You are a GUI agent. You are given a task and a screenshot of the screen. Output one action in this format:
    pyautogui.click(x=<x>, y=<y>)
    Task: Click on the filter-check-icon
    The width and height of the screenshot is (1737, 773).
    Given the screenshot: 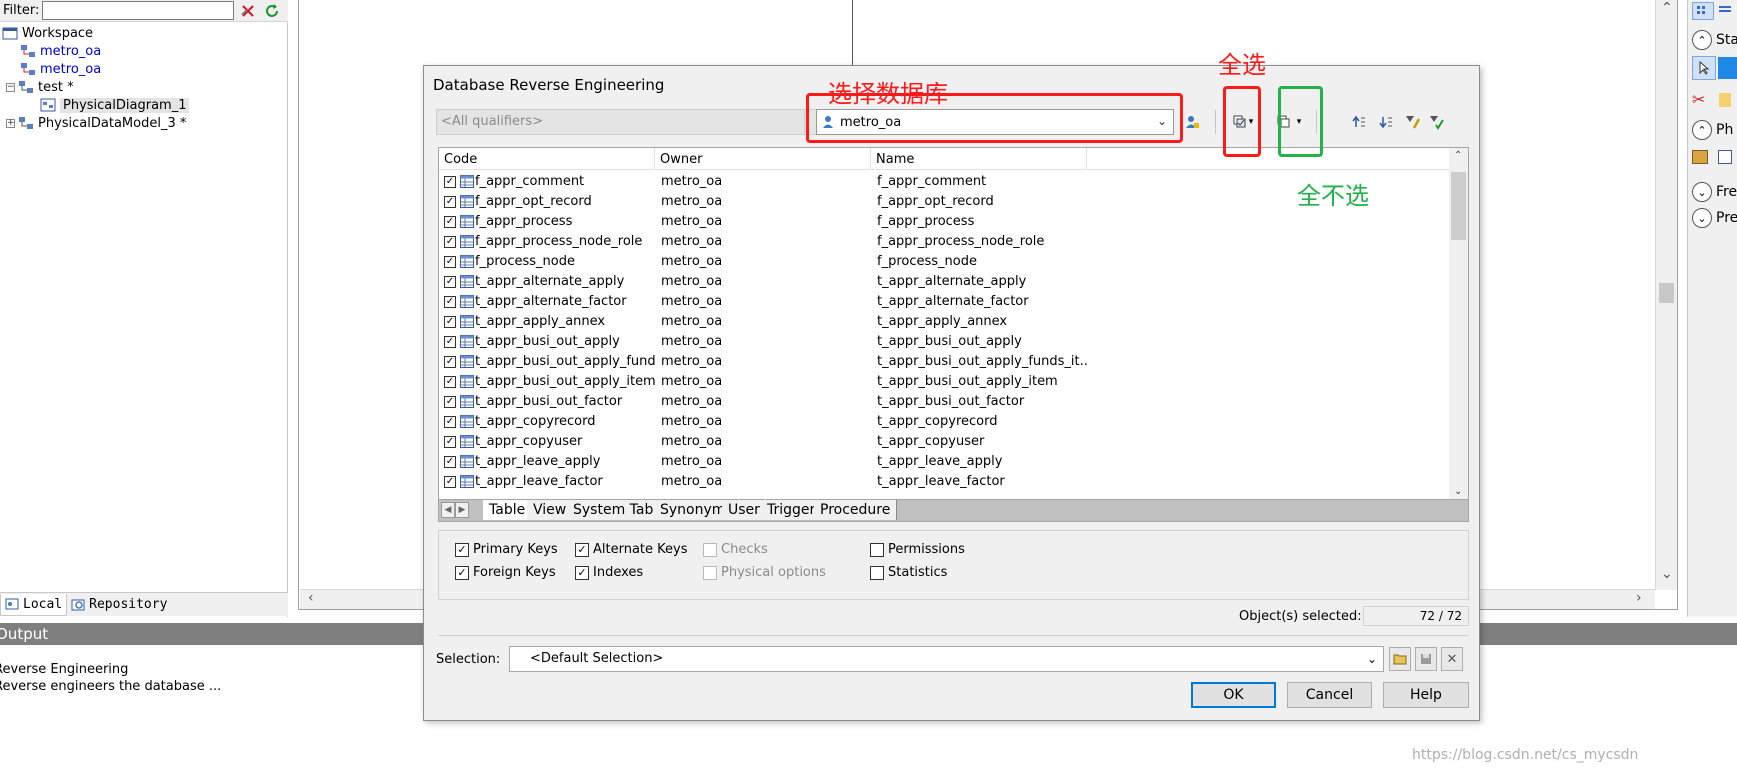 What is the action you would take?
    pyautogui.click(x=1436, y=122)
    